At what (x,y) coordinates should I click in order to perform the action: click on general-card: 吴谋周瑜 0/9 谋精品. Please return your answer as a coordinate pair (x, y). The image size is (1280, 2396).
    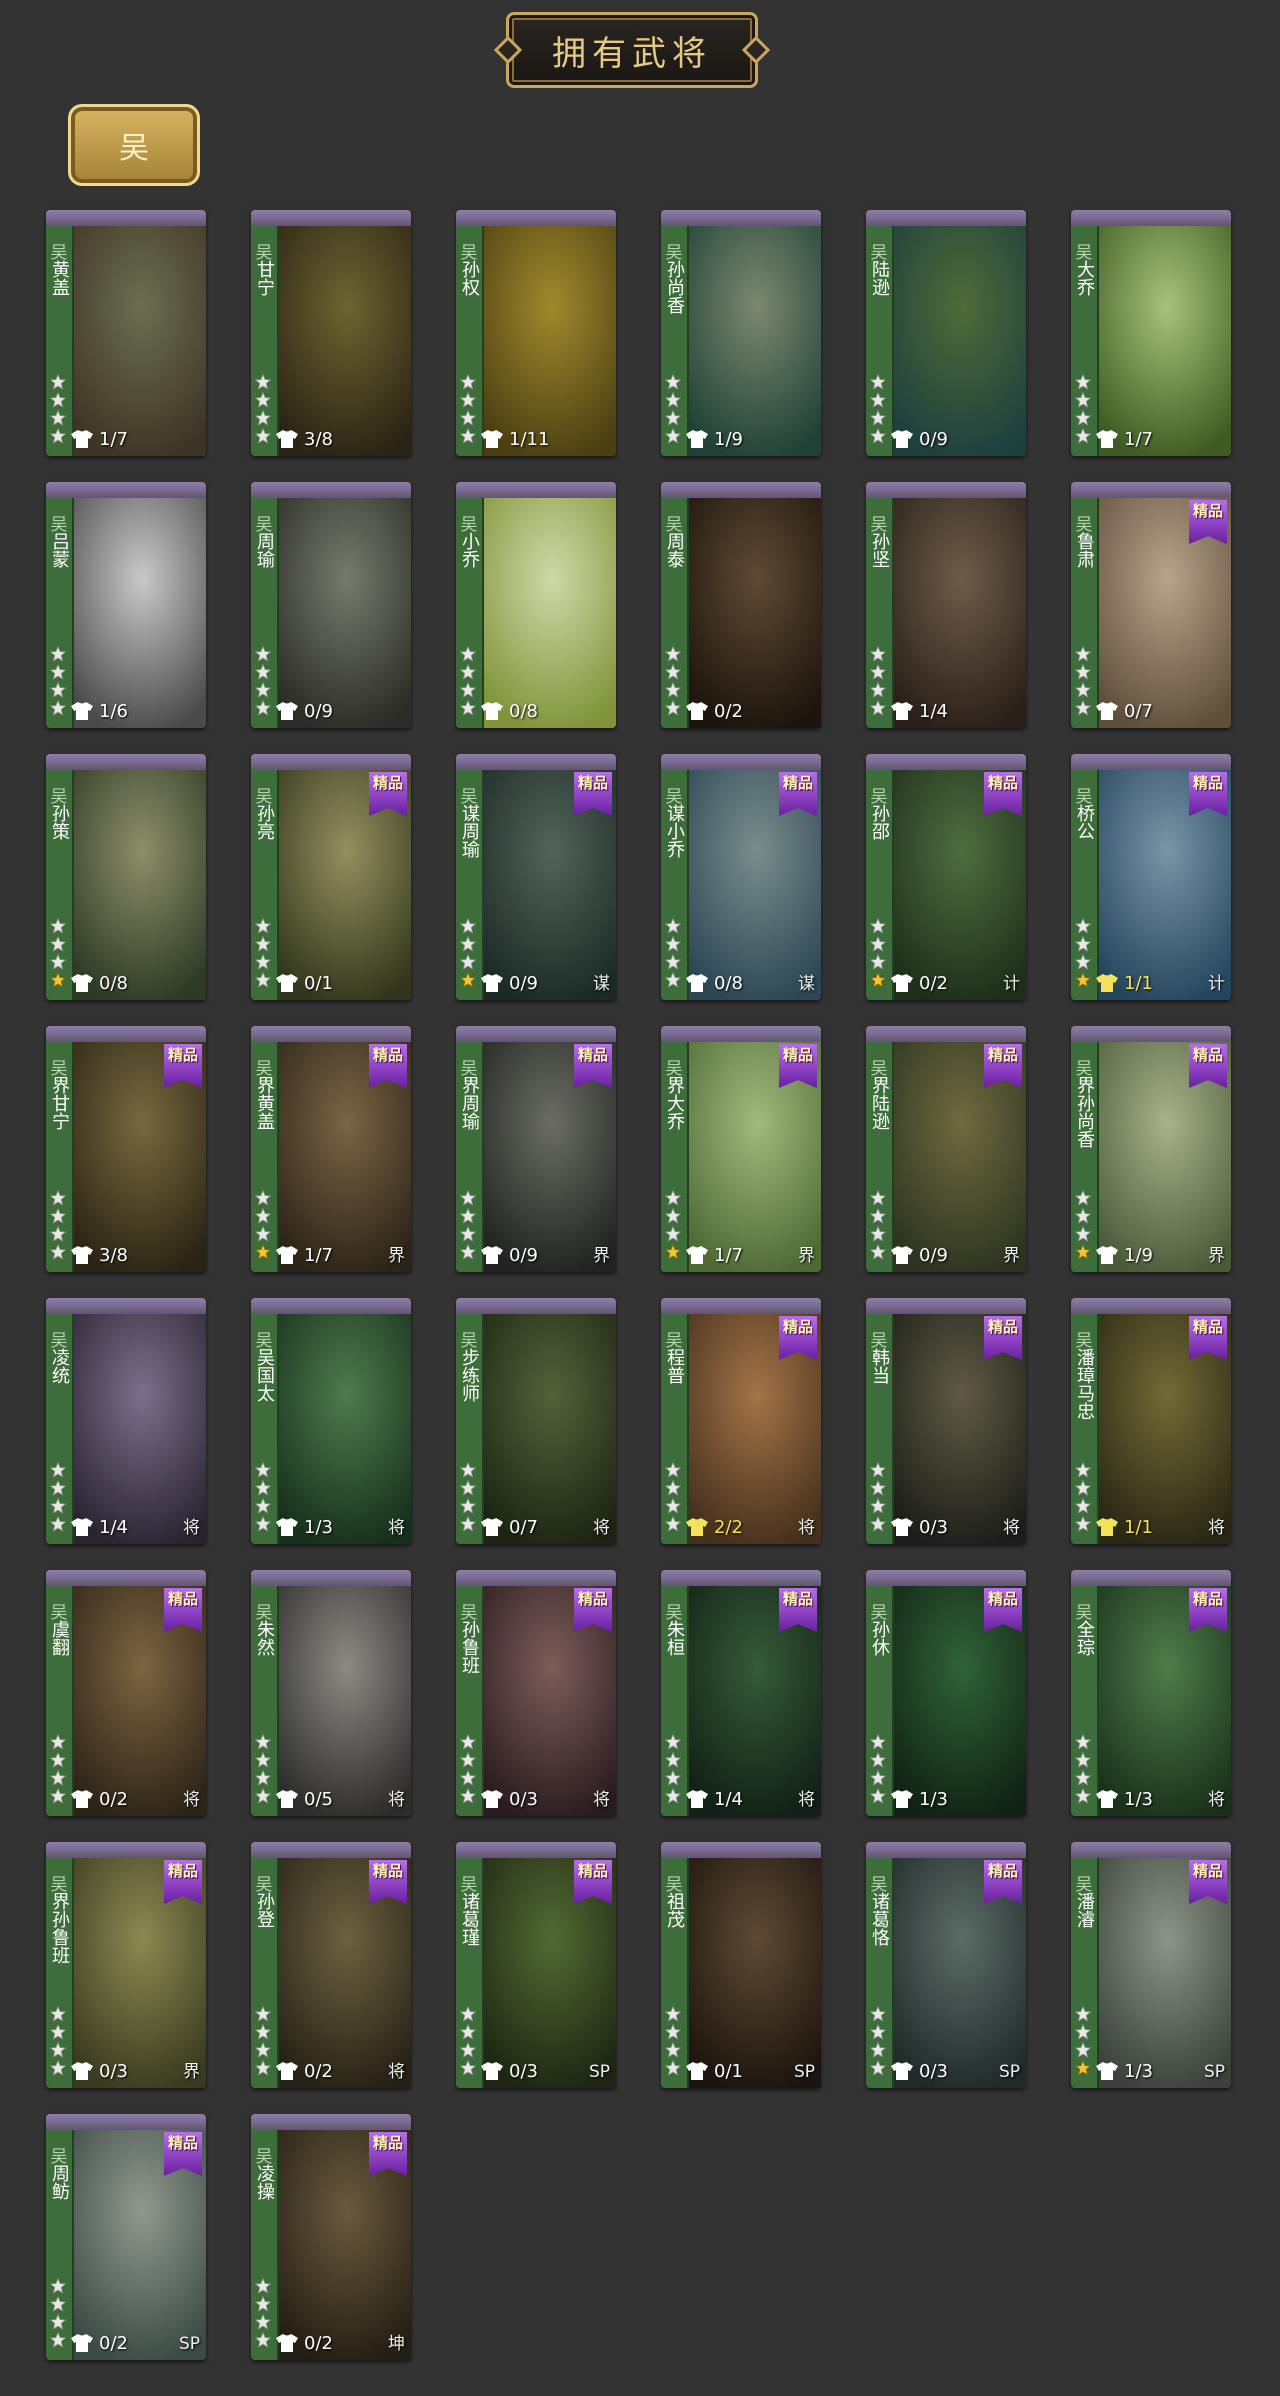
    Looking at the image, I should click on (536, 877).